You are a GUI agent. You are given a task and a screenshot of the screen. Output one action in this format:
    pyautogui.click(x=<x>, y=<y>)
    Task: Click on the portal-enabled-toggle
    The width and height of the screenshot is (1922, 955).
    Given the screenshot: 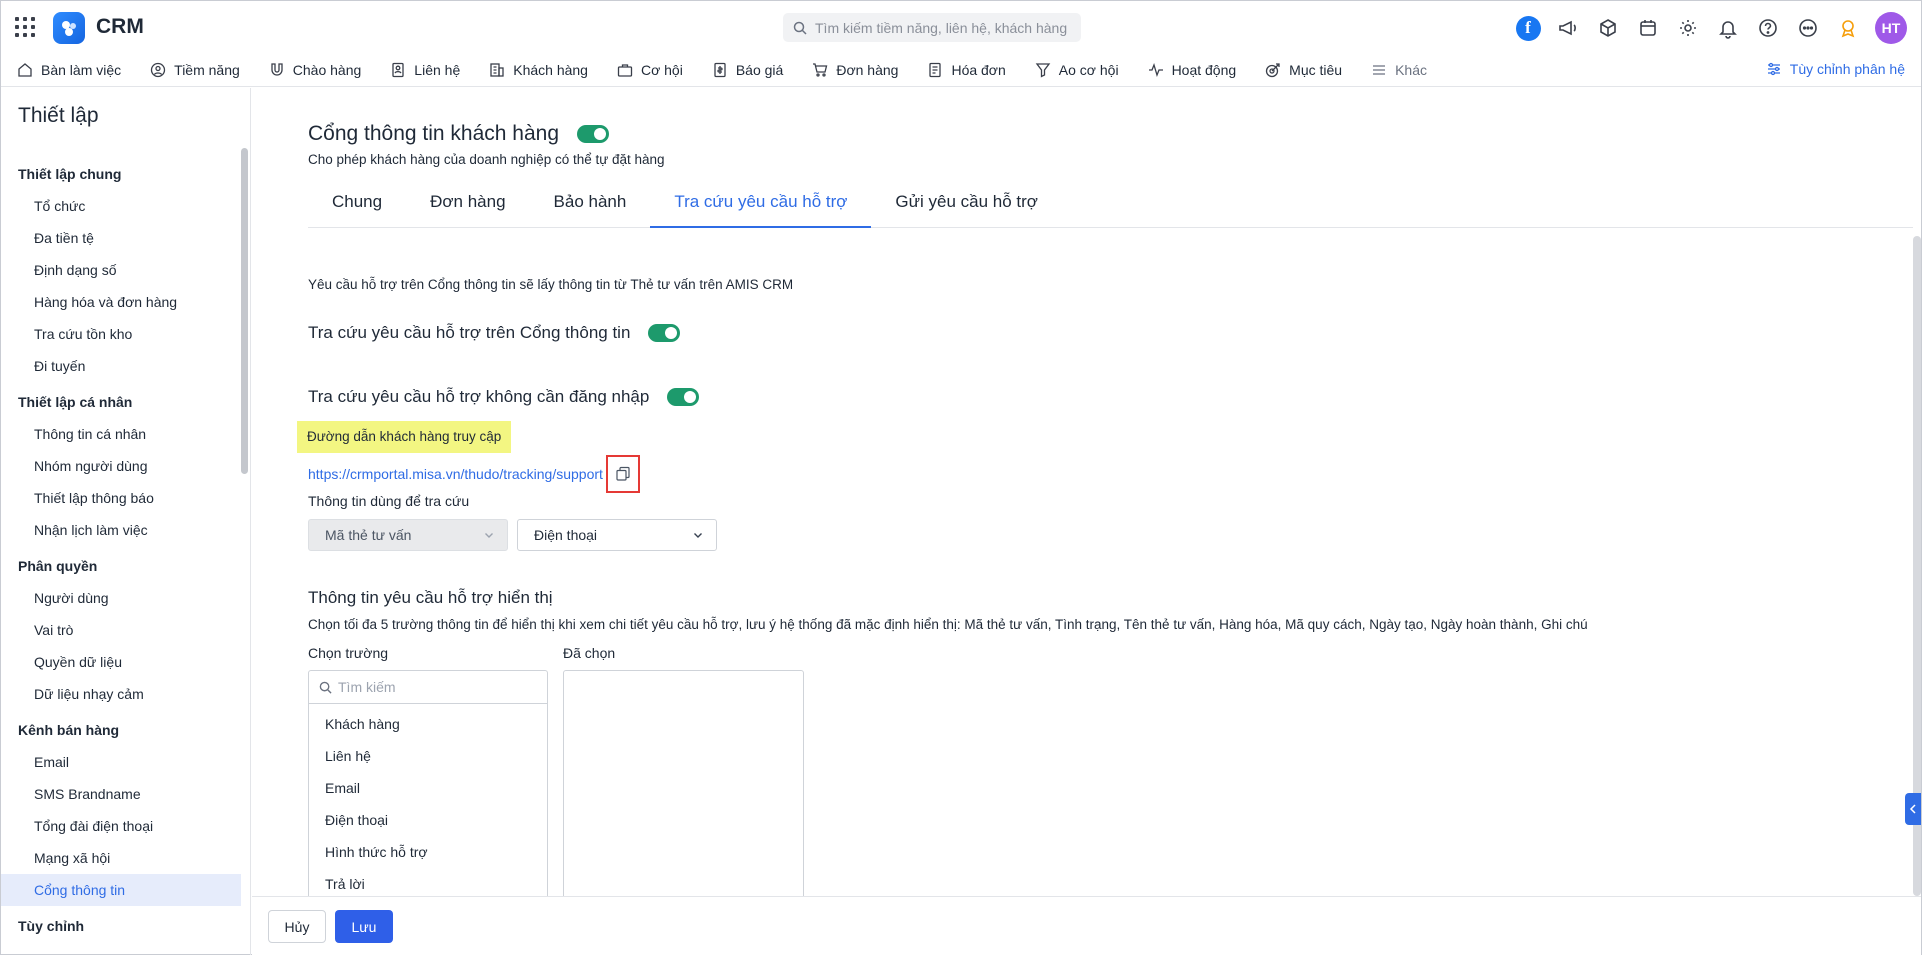 What is the action you would take?
    pyautogui.click(x=593, y=134)
    